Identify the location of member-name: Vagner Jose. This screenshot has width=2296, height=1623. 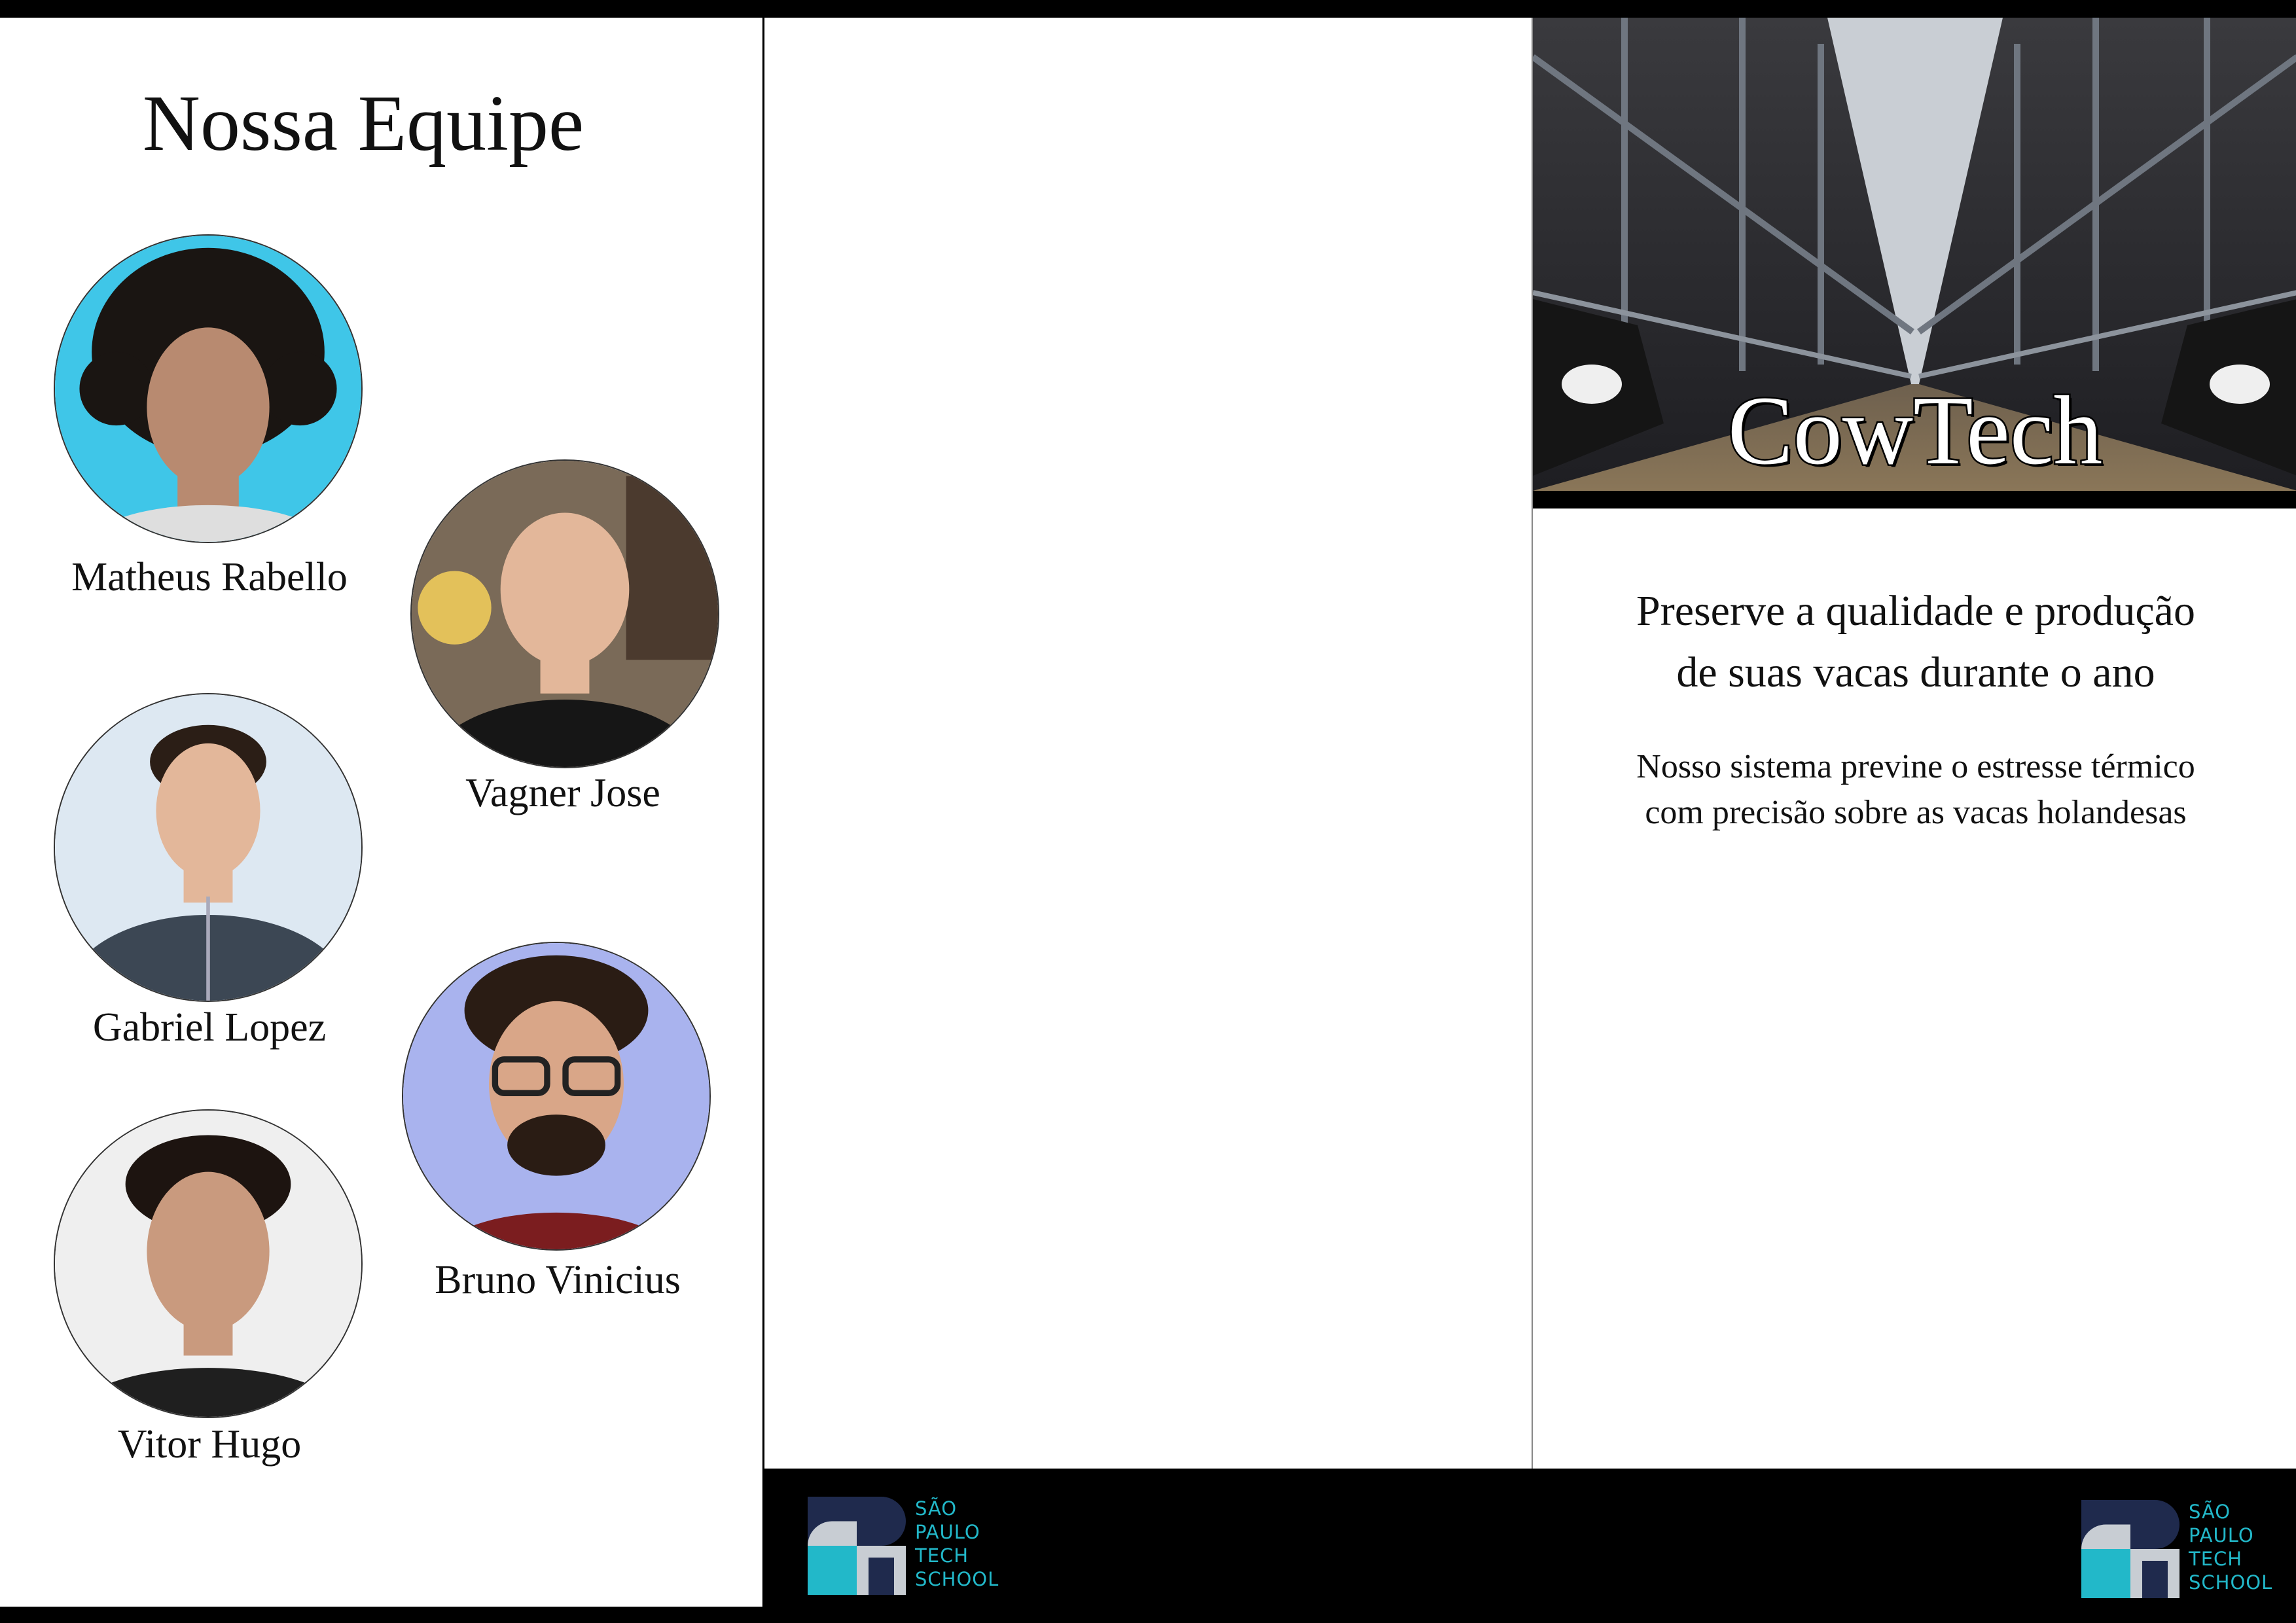
(562, 793).